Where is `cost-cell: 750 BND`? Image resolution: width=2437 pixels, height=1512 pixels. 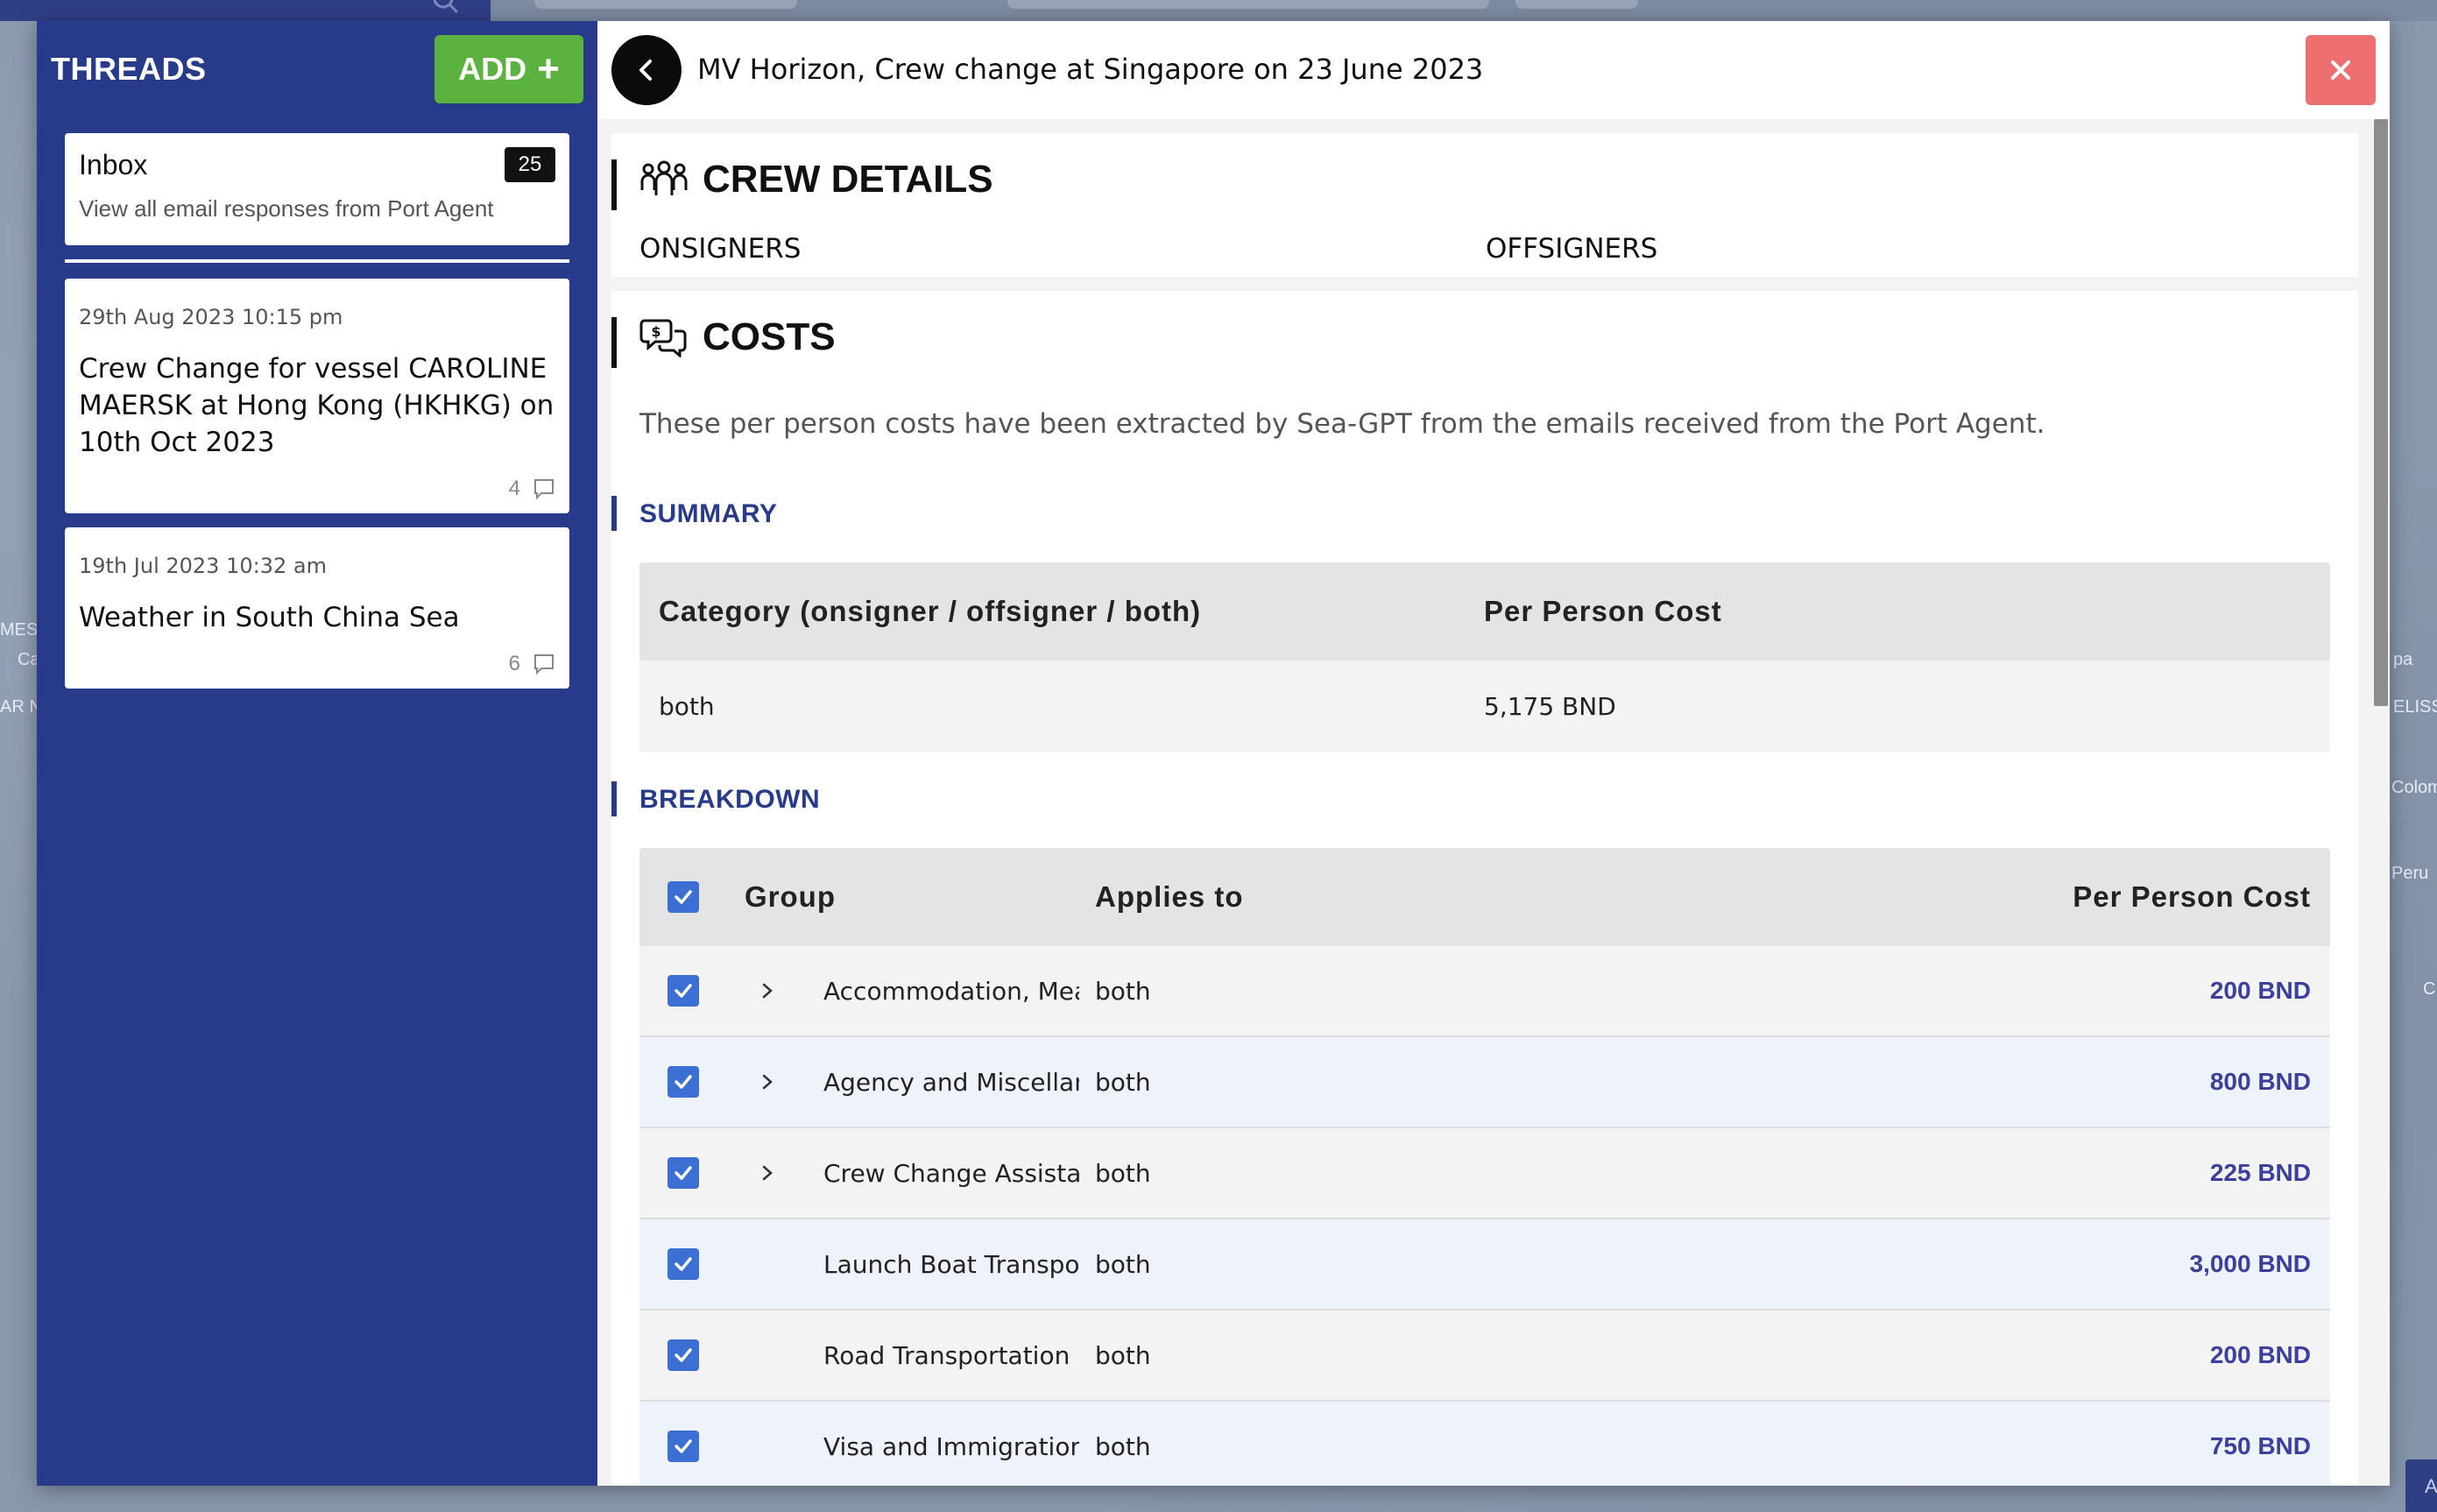
cost-cell: 750 BND is located at coordinates (2260, 1445).